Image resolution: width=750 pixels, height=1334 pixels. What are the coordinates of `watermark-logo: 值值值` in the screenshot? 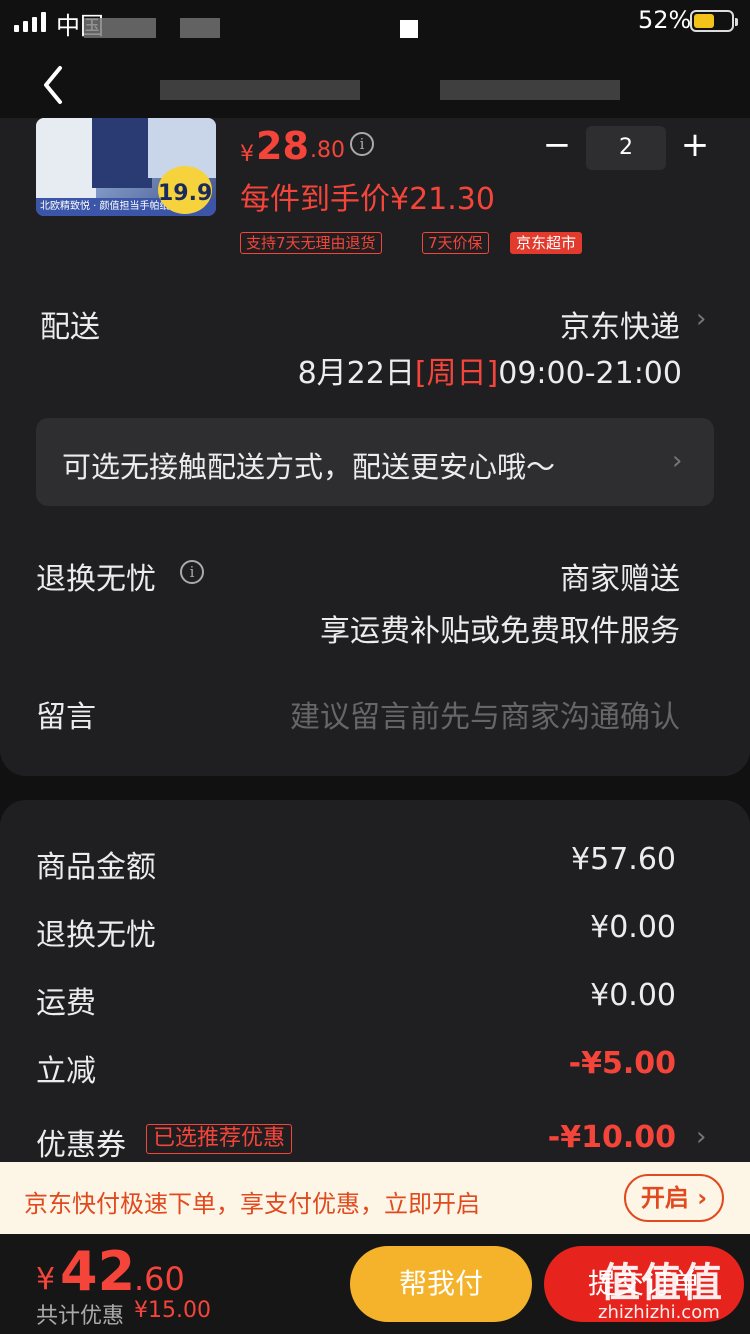 It's located at (661, 1283).